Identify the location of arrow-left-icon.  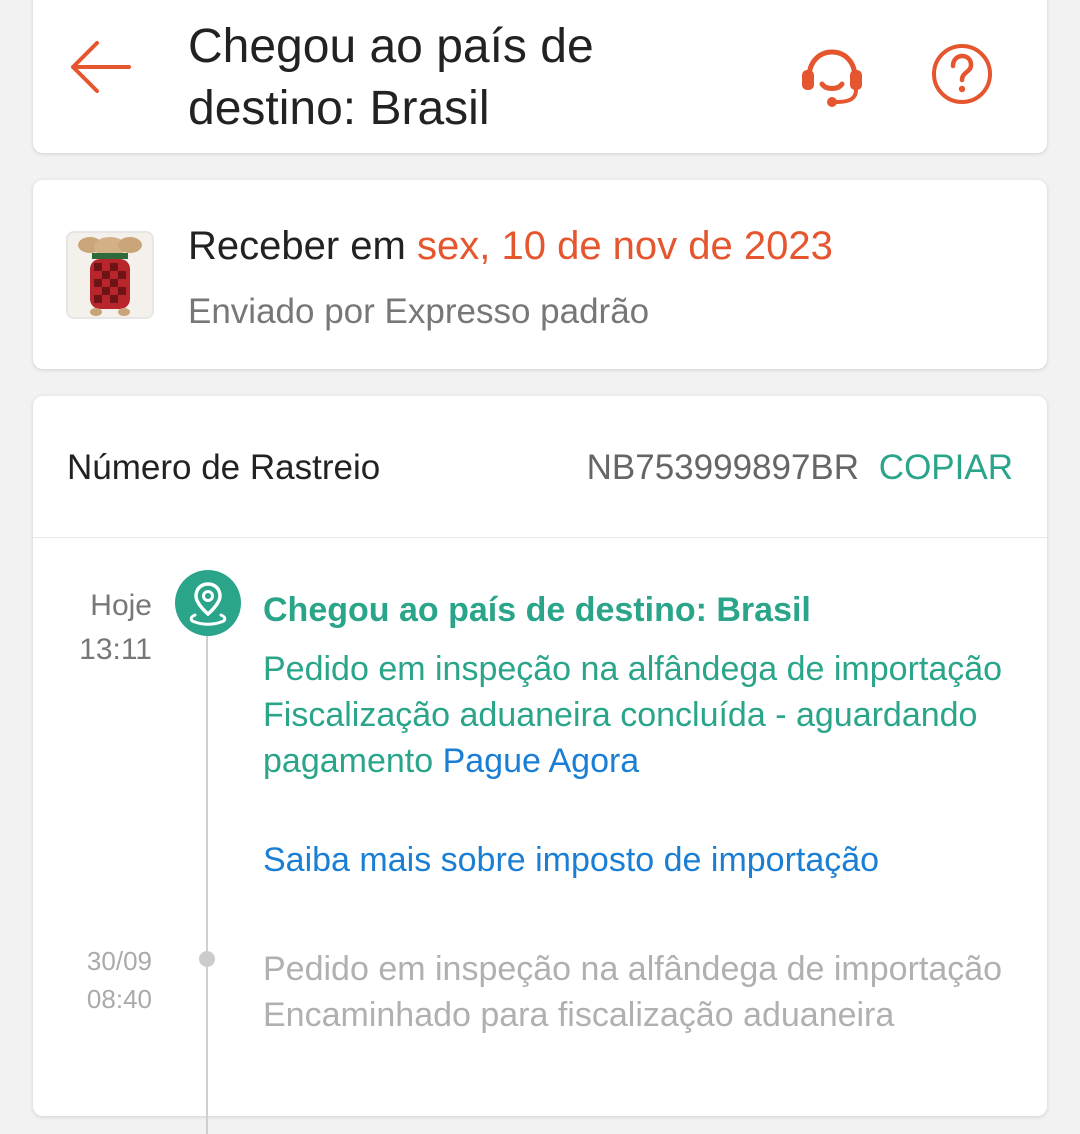
(101, 67).